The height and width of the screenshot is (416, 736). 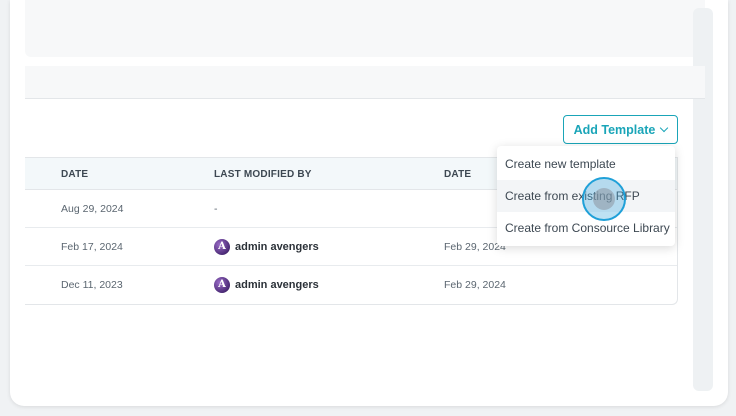 I want to click on top-panel, so click(x=365, y=28).